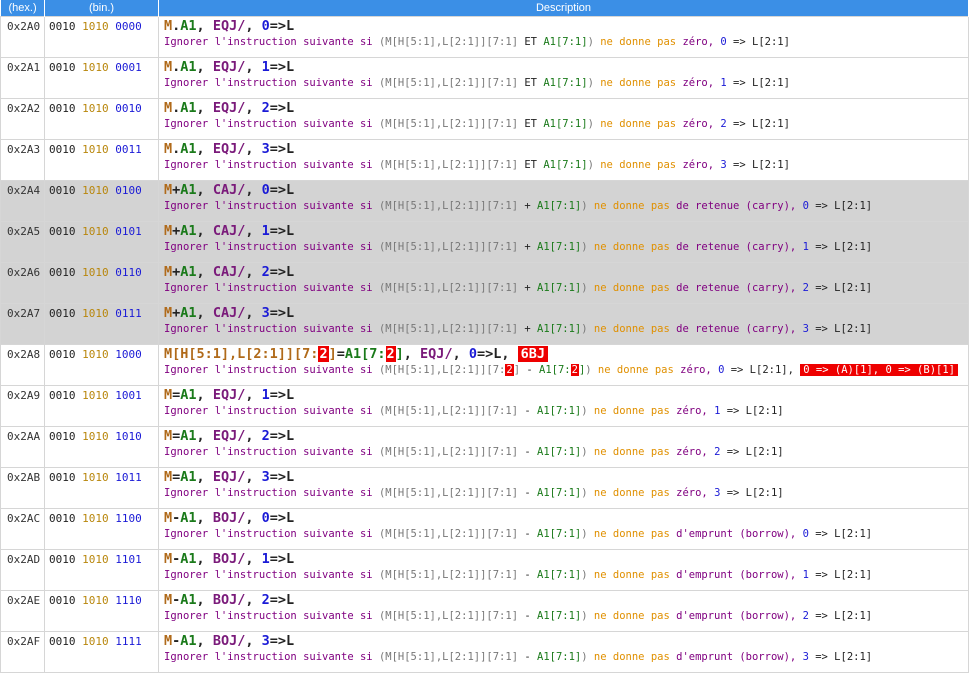 Image resolution: width=971 pixels, height=673 pixels. What do you see at coordinates (128, 395) in the screenshot?
I see `bin-nibble-3: 1001` at bounding box center [128, 395].